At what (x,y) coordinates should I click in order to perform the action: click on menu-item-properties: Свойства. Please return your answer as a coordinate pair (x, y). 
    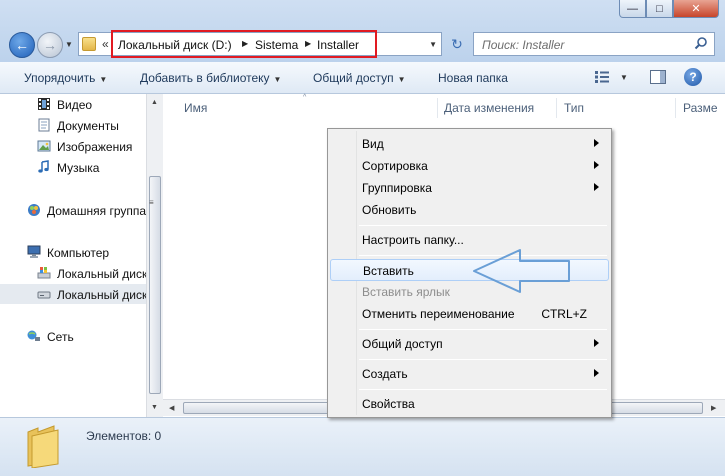
    Looking at the image, I should click on (469, 404).